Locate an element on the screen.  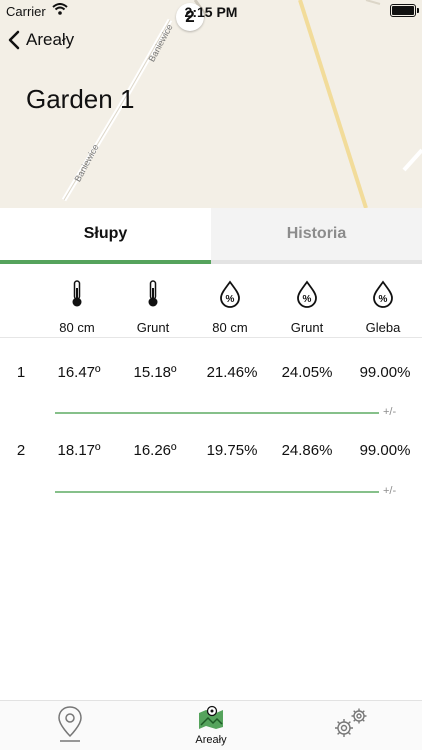
value-cell: 16.47º is located at coordinates (79, 372).